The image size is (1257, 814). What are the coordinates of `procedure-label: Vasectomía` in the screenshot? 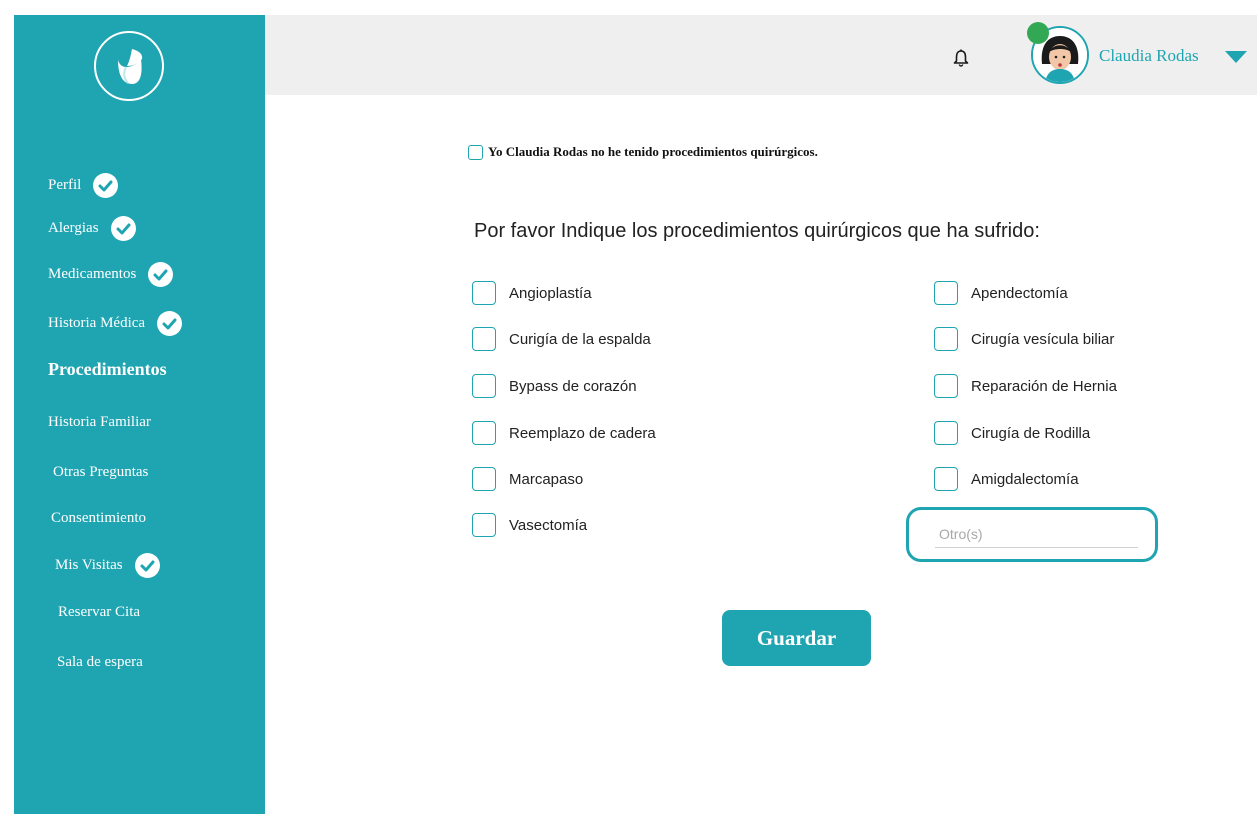 It's located at (548, 525).